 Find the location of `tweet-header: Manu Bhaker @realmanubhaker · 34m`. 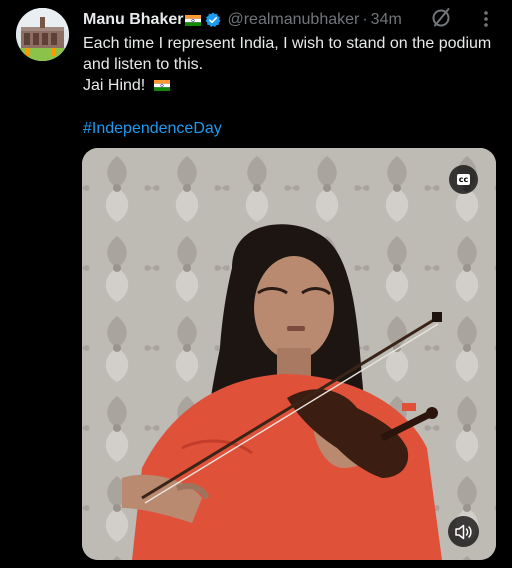

tweet-header: Manu Bhaker @realmanubhaker · 34m is located at coordinates (242, 20).